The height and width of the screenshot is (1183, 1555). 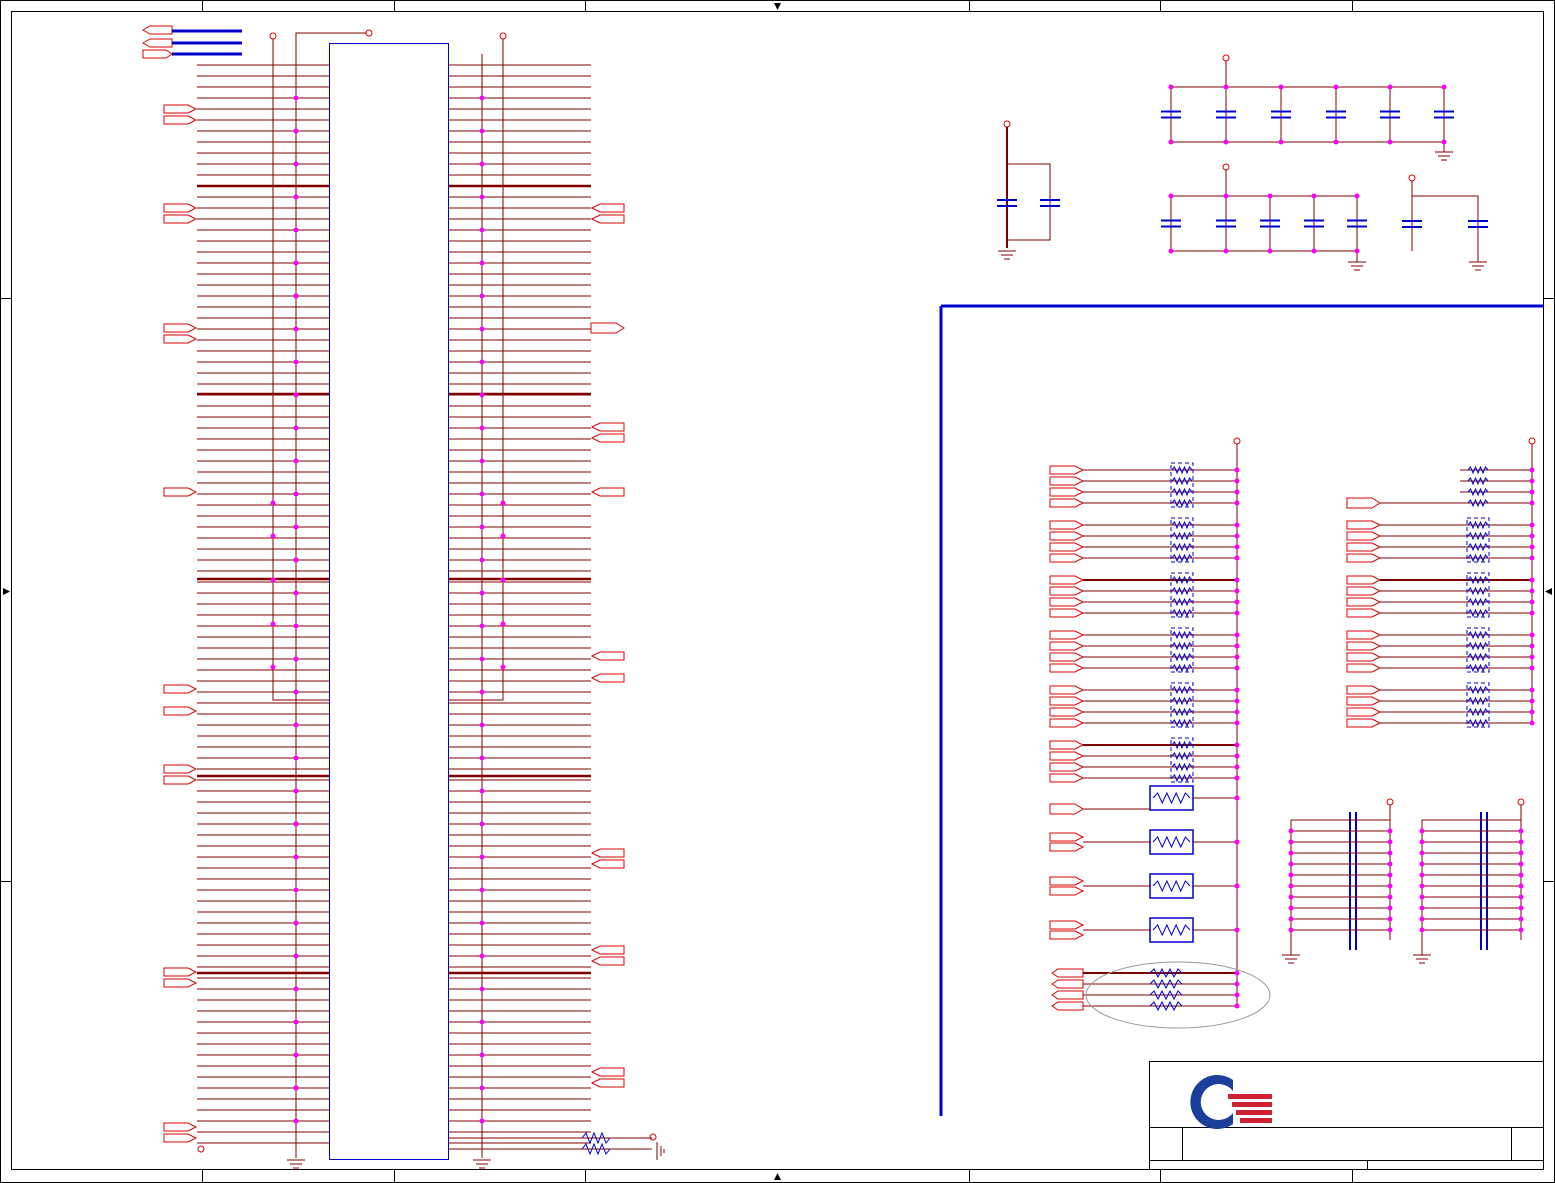 I want to click on bottom-termination, so click(x=431, y=1145).